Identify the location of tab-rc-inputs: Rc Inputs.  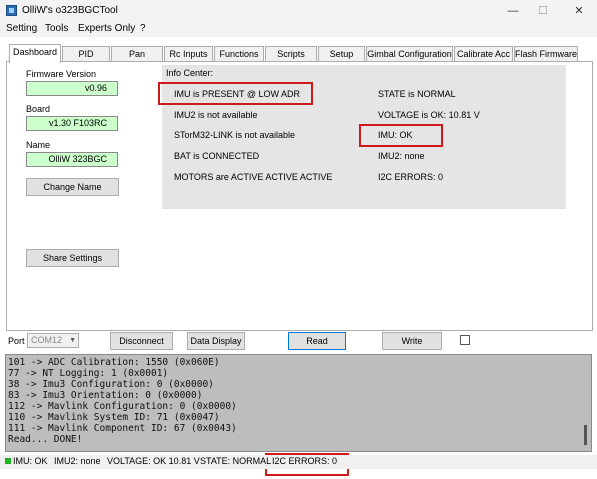
(188, 54).